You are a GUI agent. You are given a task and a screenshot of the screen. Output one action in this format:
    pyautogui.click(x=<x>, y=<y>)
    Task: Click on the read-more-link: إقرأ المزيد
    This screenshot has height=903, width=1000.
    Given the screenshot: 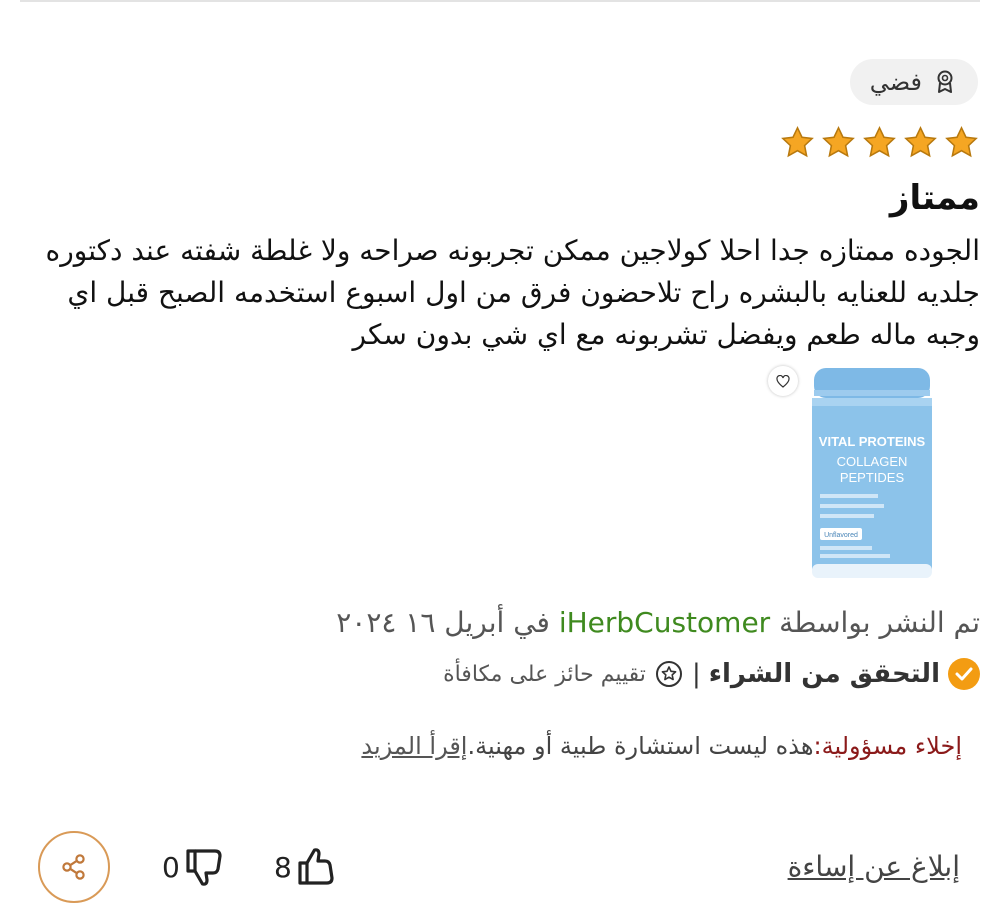 What is the action you would take?
    pyautogui.click(x=414, y=746)
    